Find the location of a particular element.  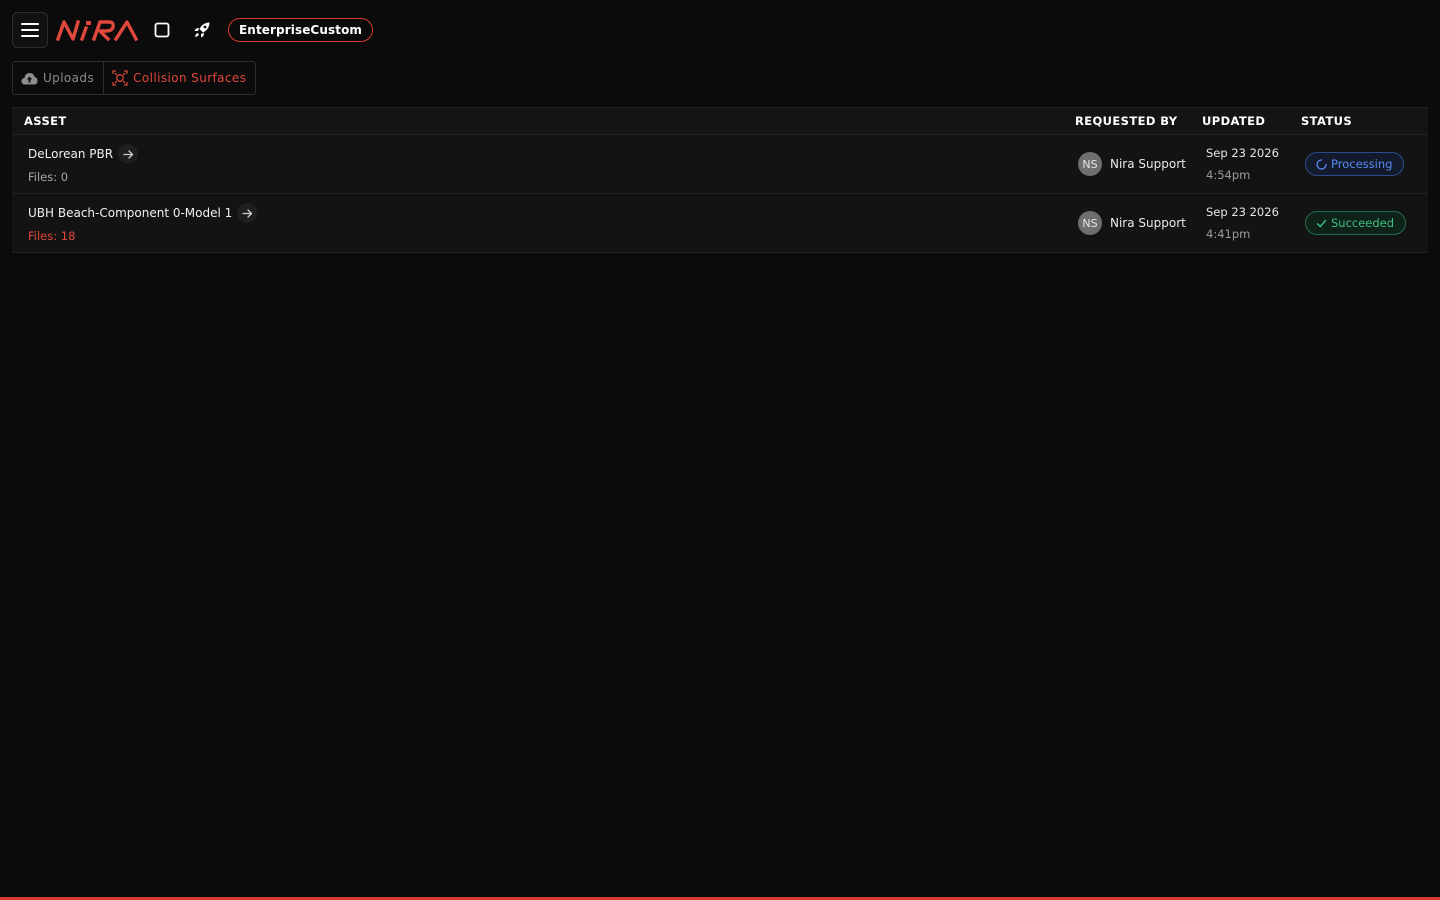

status-label: Succeeded is located at coordinates (1363, 223).